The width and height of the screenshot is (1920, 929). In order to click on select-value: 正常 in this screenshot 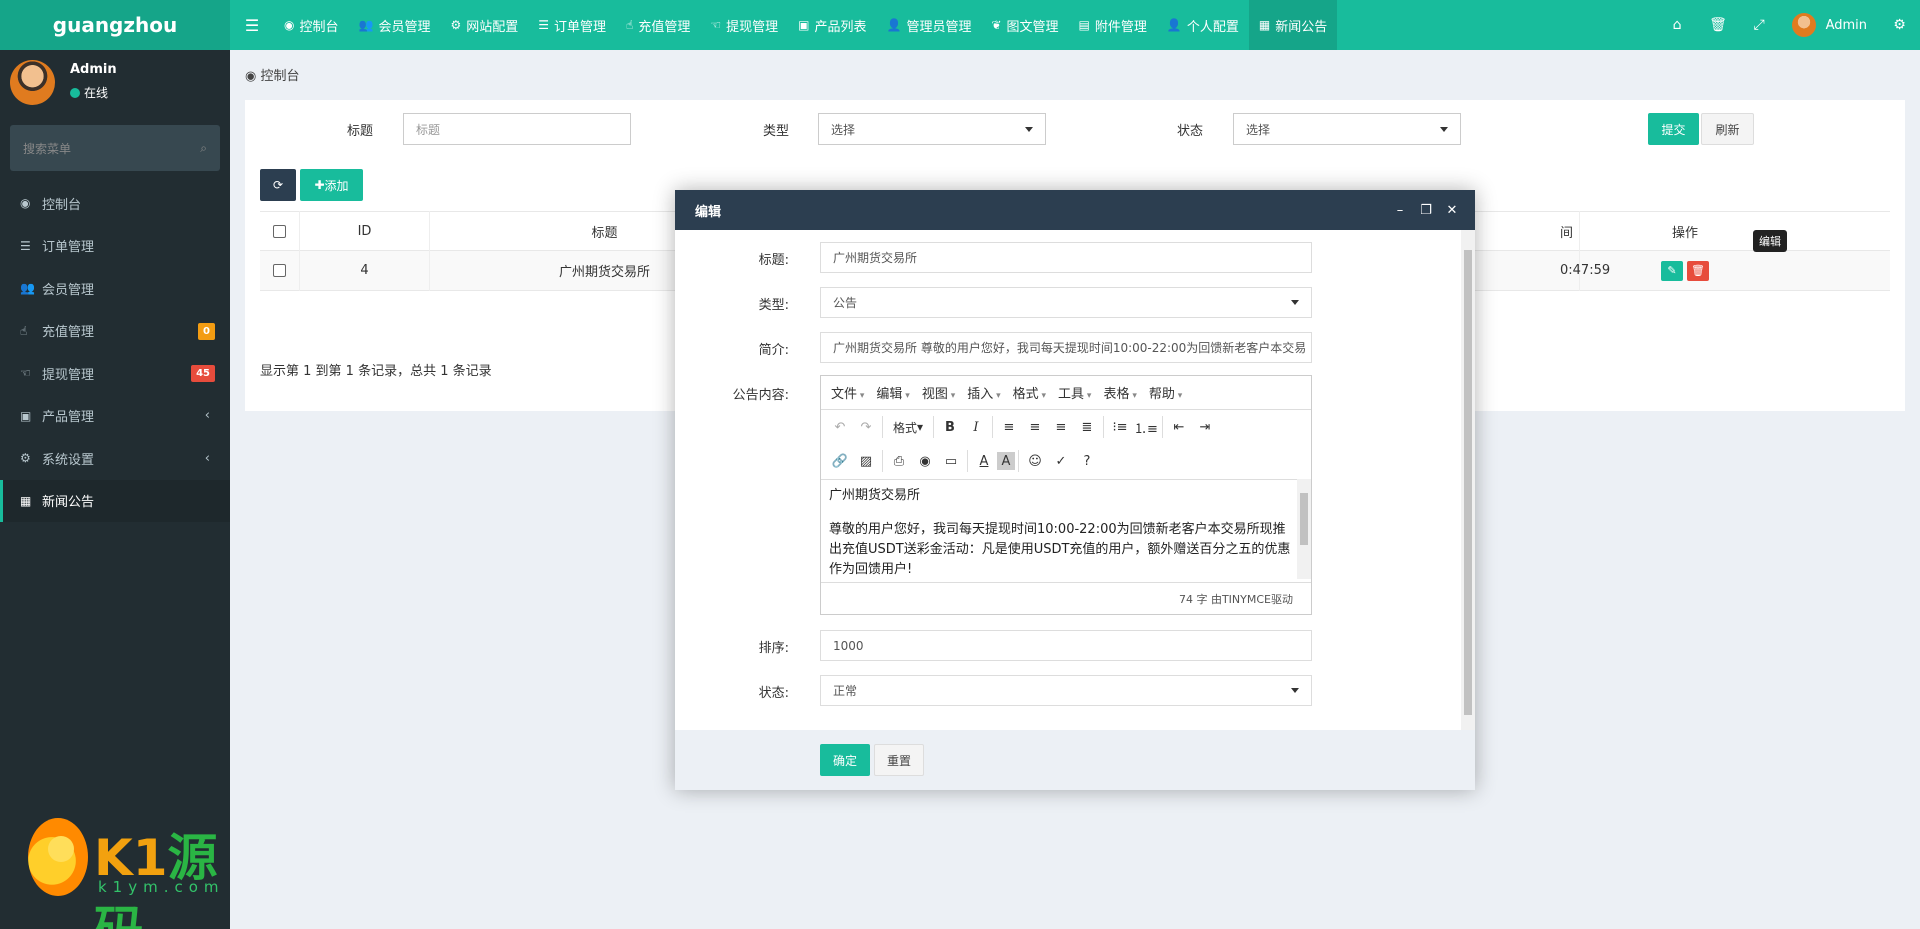, I will do `click(845, 691)`.